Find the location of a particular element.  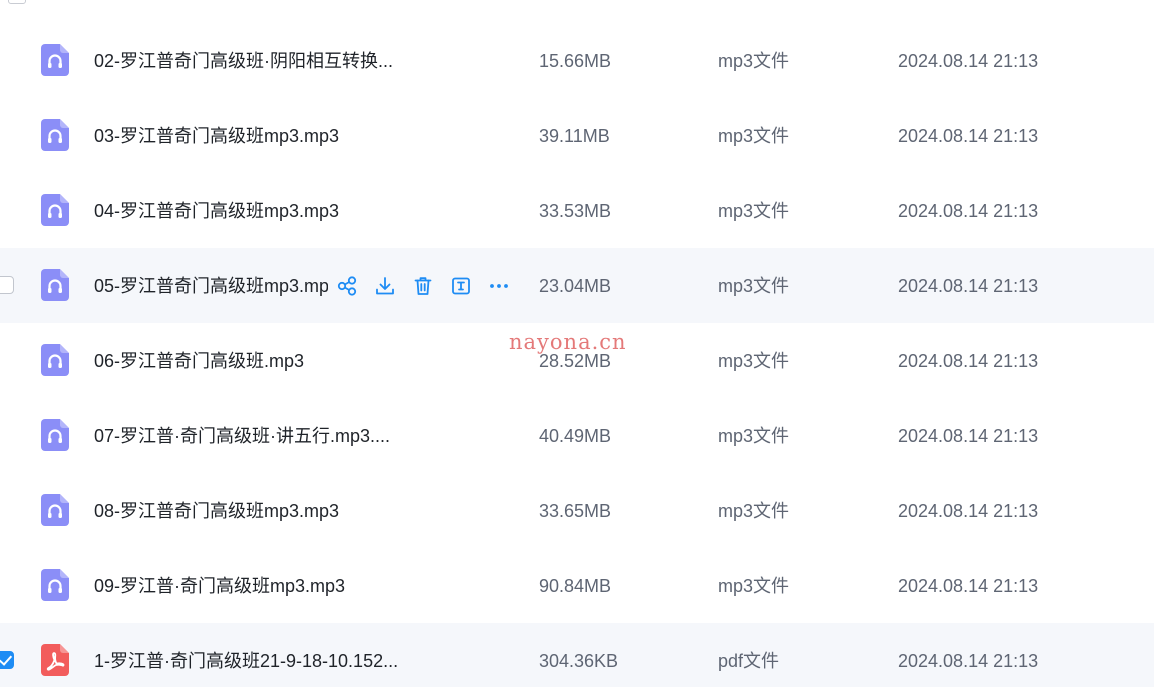

file-name: 09-罗江普·奇门高级班mp3.mp3 is located at coordinates (219, 586).